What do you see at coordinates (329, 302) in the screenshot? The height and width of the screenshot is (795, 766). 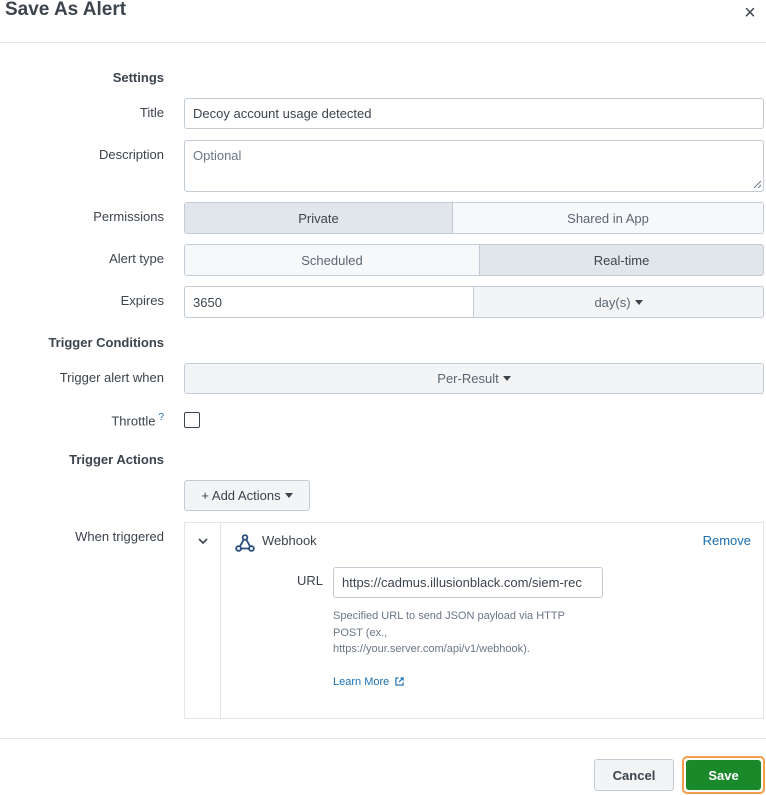 I see `expires-input` at bounding box center [329, 302].